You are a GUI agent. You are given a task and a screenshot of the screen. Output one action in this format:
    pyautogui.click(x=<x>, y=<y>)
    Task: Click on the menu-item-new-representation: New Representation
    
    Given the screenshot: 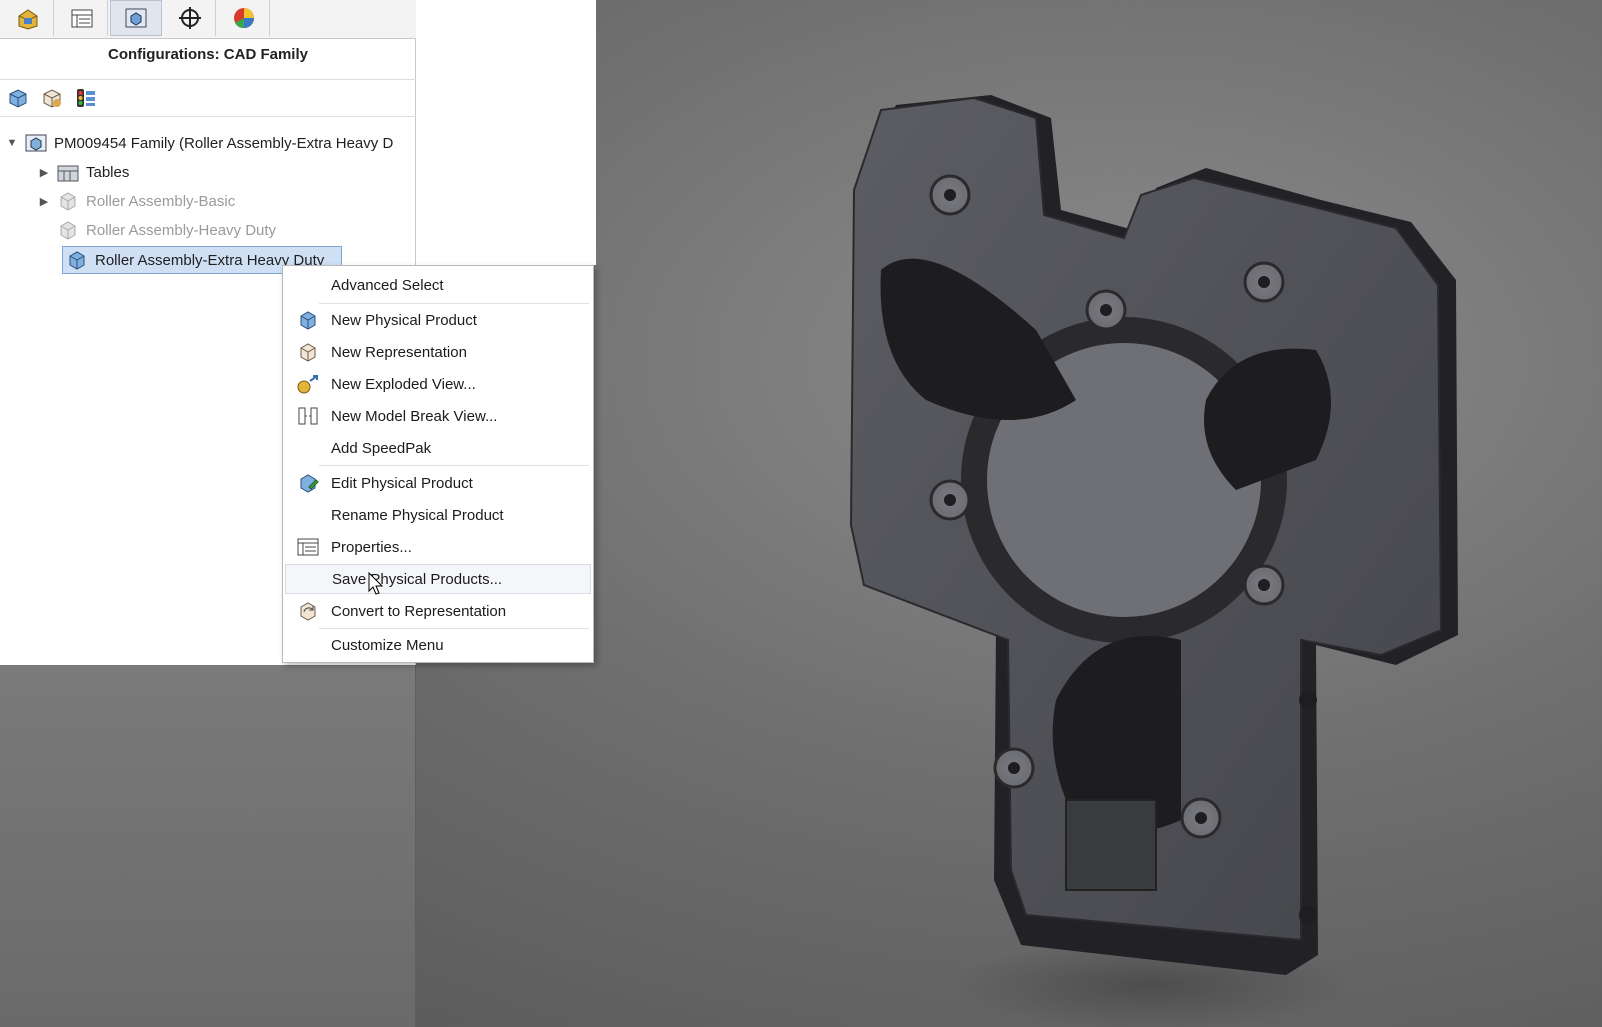 What is the action you would take?
    pyautogui.click(x=438, y=352)
    